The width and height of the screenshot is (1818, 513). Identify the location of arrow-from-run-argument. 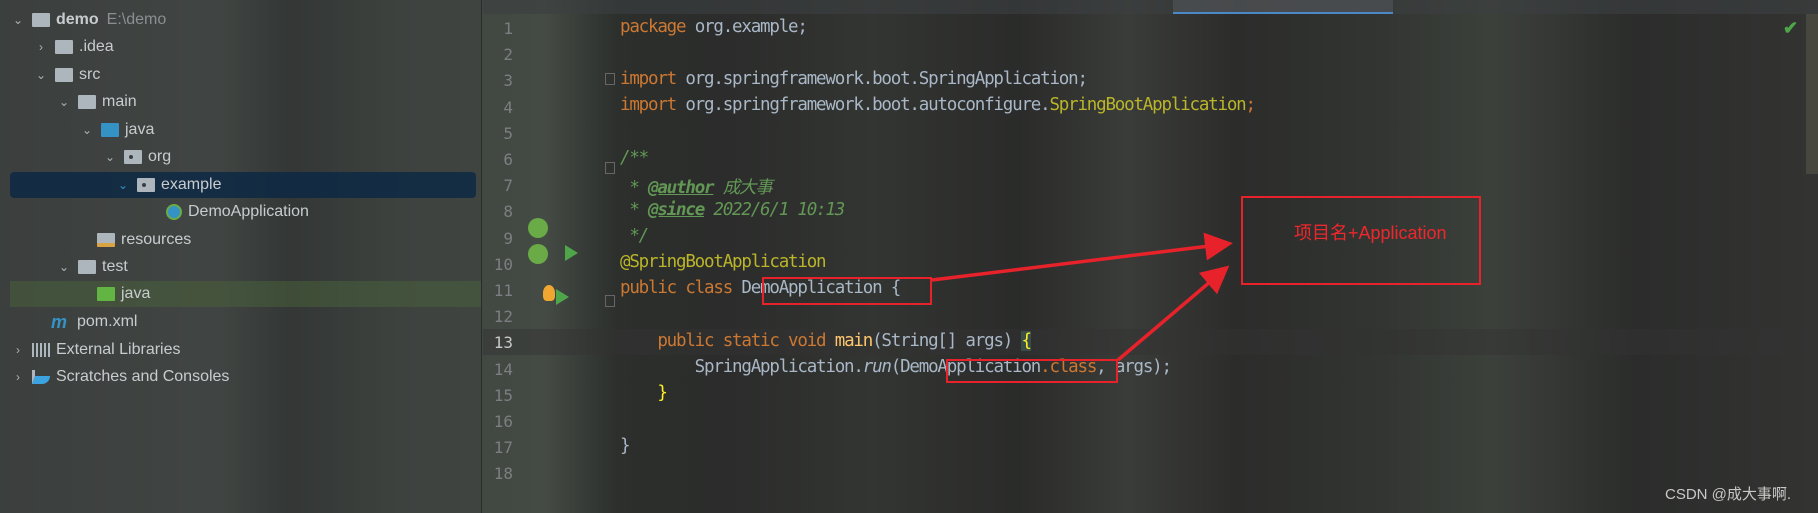
(1173, 313).